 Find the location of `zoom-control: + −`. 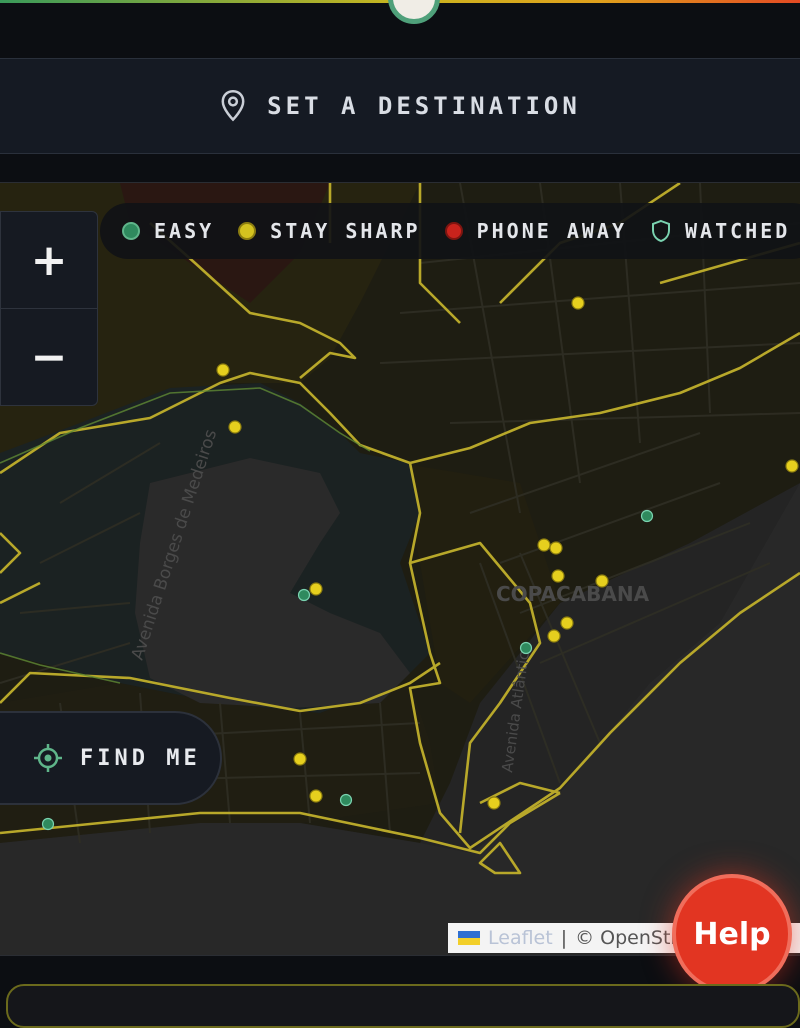

zoom-control: + − is located at coordinates (49, 308).